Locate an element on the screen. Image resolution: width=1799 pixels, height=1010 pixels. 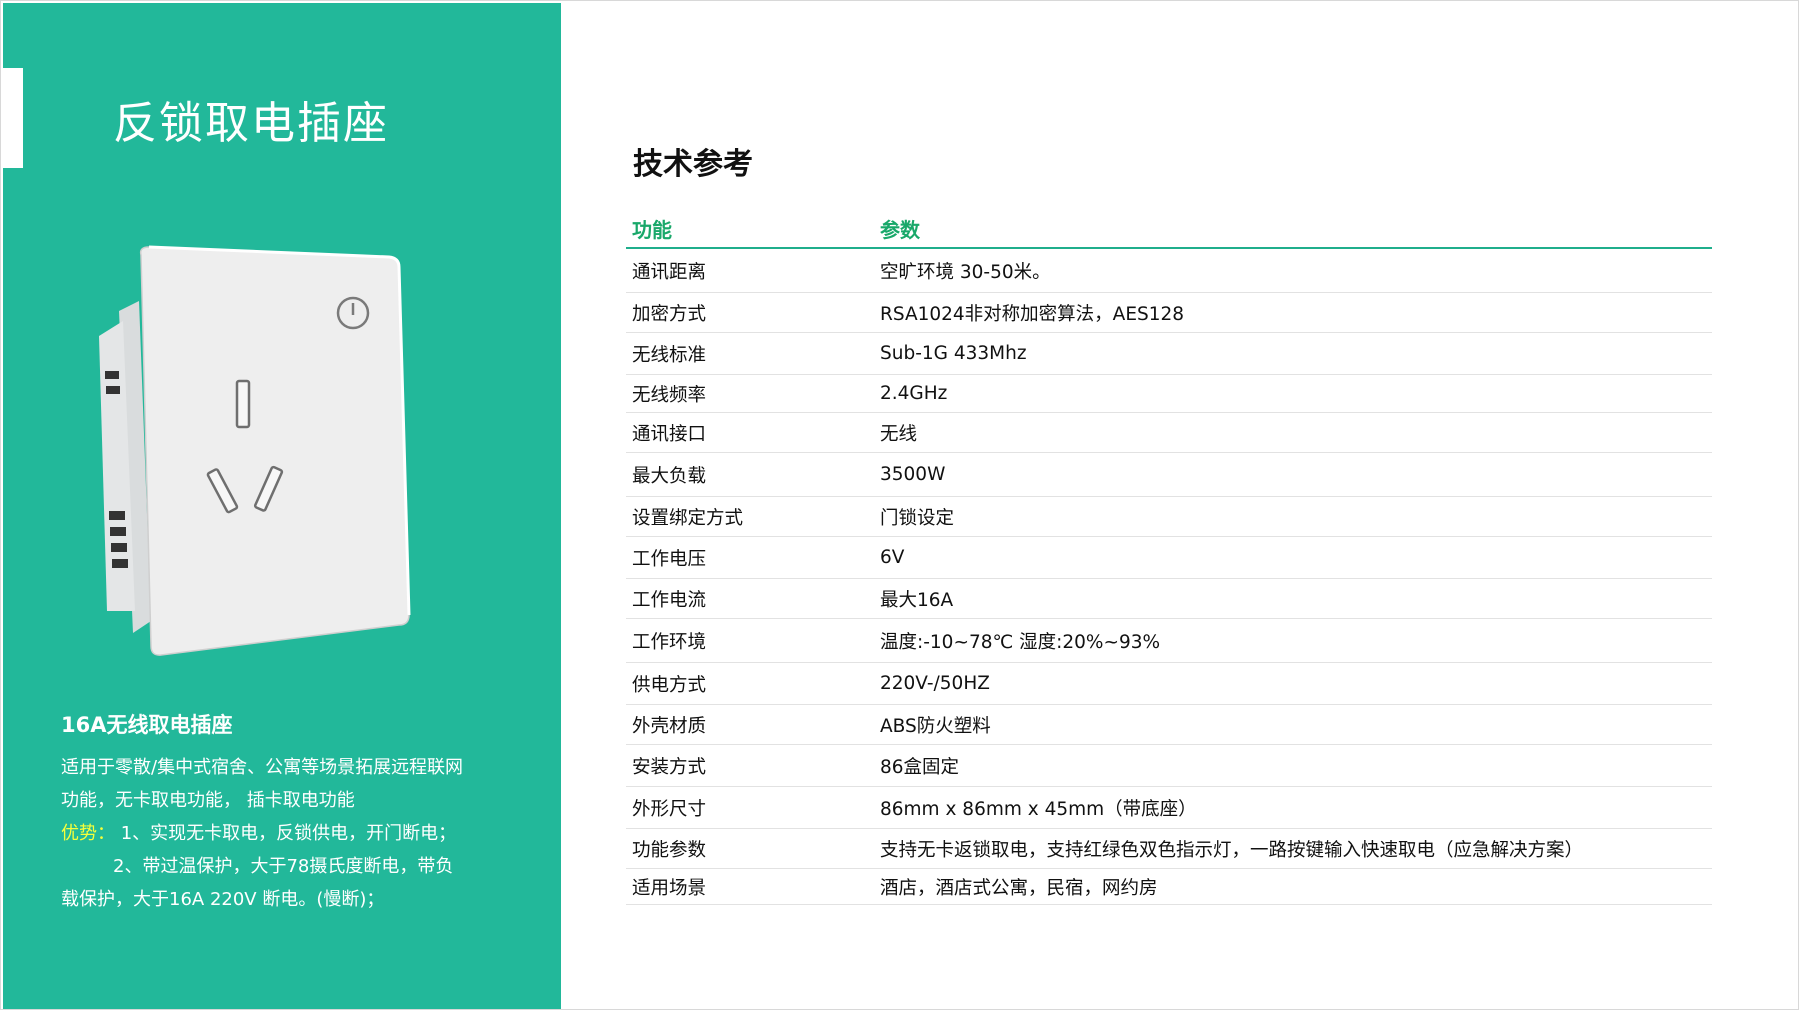
table-row: 供电方式 220V-/50HZ is located at coordinates (1169, 684).